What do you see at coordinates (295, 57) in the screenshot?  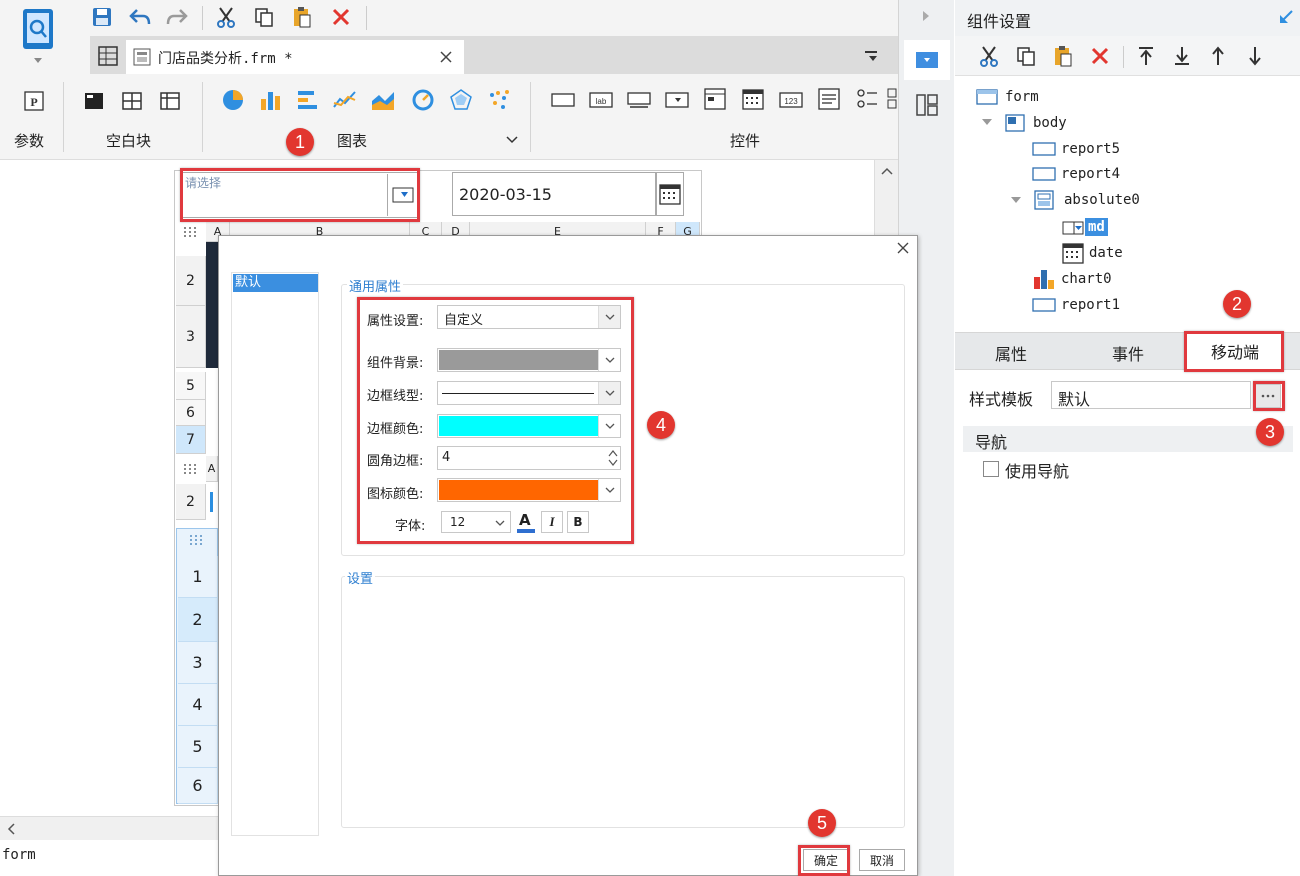 I see `file-tab: 门店品类分析.frm *` at bounding box center [295, 57].